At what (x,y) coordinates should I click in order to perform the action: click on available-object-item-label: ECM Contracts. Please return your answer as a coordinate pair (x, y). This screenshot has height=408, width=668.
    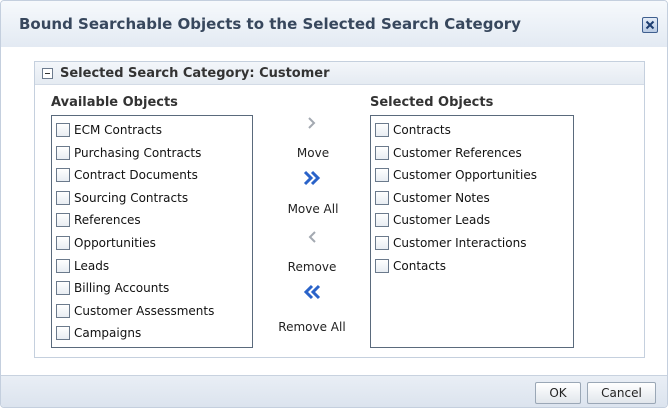
    Looking at the image, I should click on (118, 130).